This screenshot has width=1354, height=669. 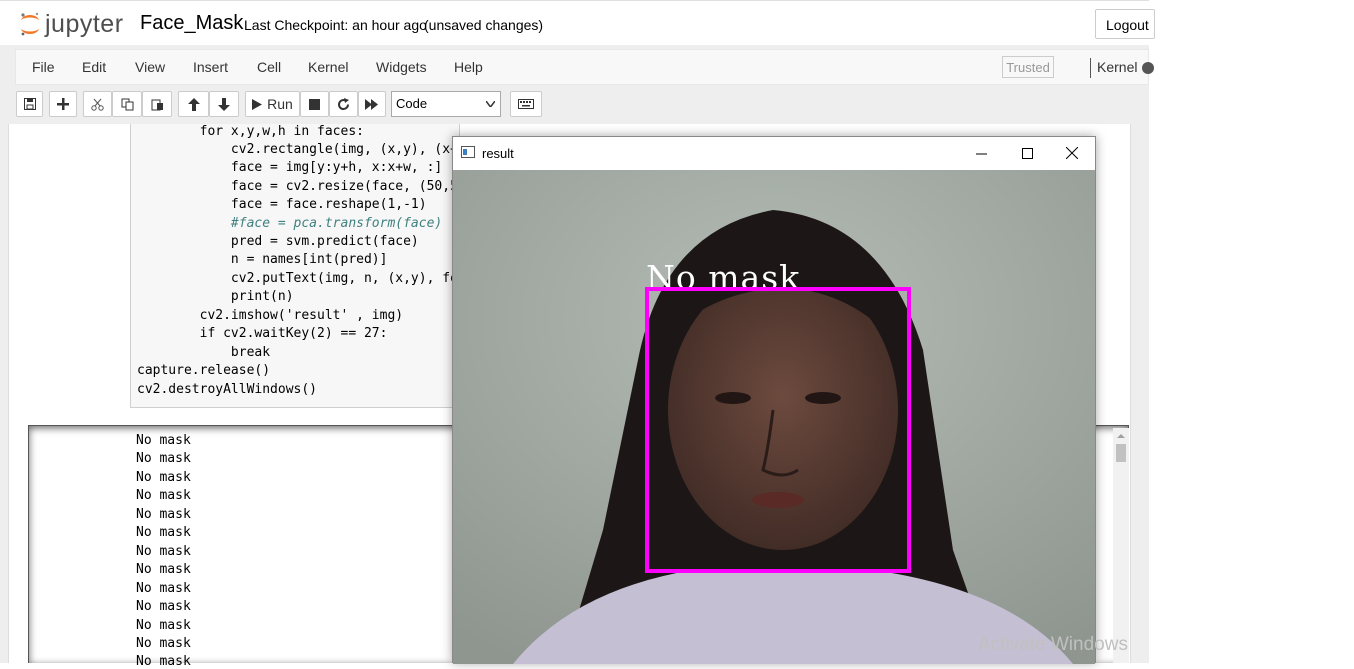 I want to click on arrow-up-icon, so click(x=193, y=104).